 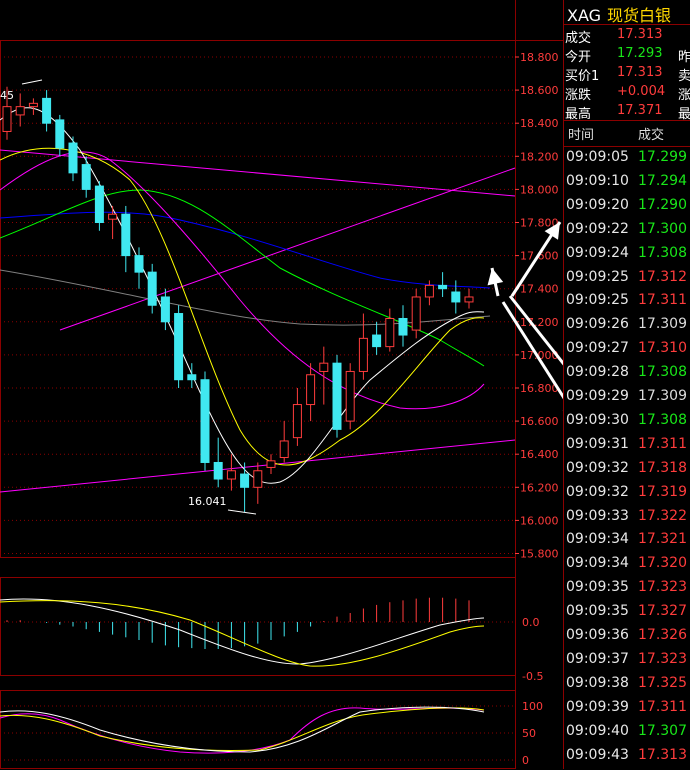 I want to click on trade-price: 17.321, so click(x=662, y=539).